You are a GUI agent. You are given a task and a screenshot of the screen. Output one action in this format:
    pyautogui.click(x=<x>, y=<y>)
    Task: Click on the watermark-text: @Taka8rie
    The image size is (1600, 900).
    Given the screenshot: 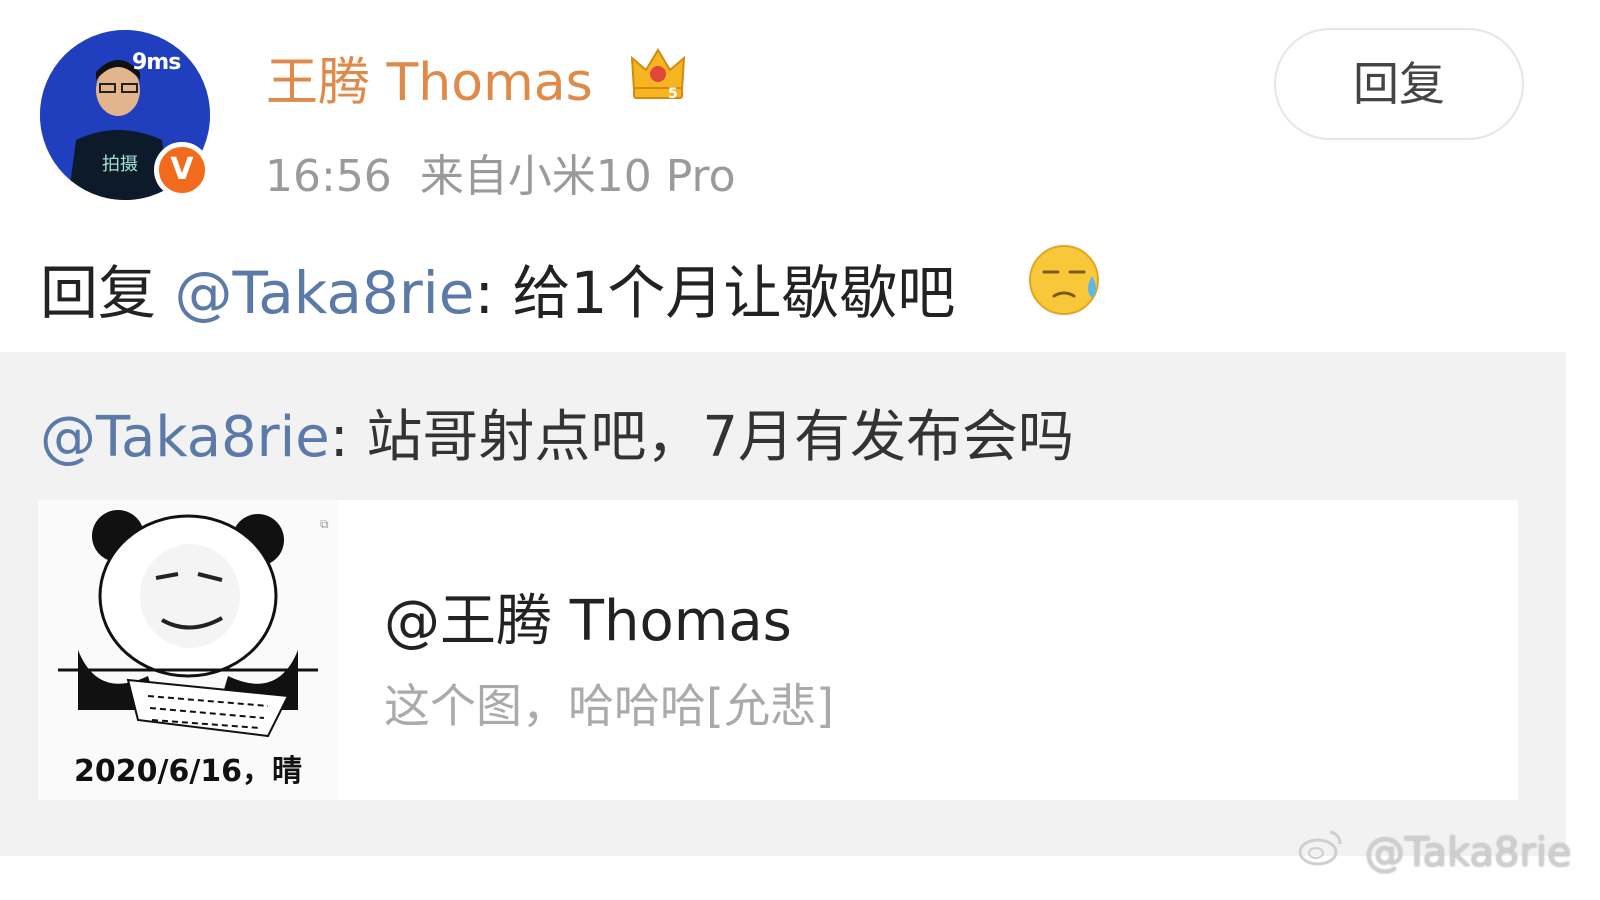 What is the action you would take?
    pyautogui.click(x=1468, y=853)
    